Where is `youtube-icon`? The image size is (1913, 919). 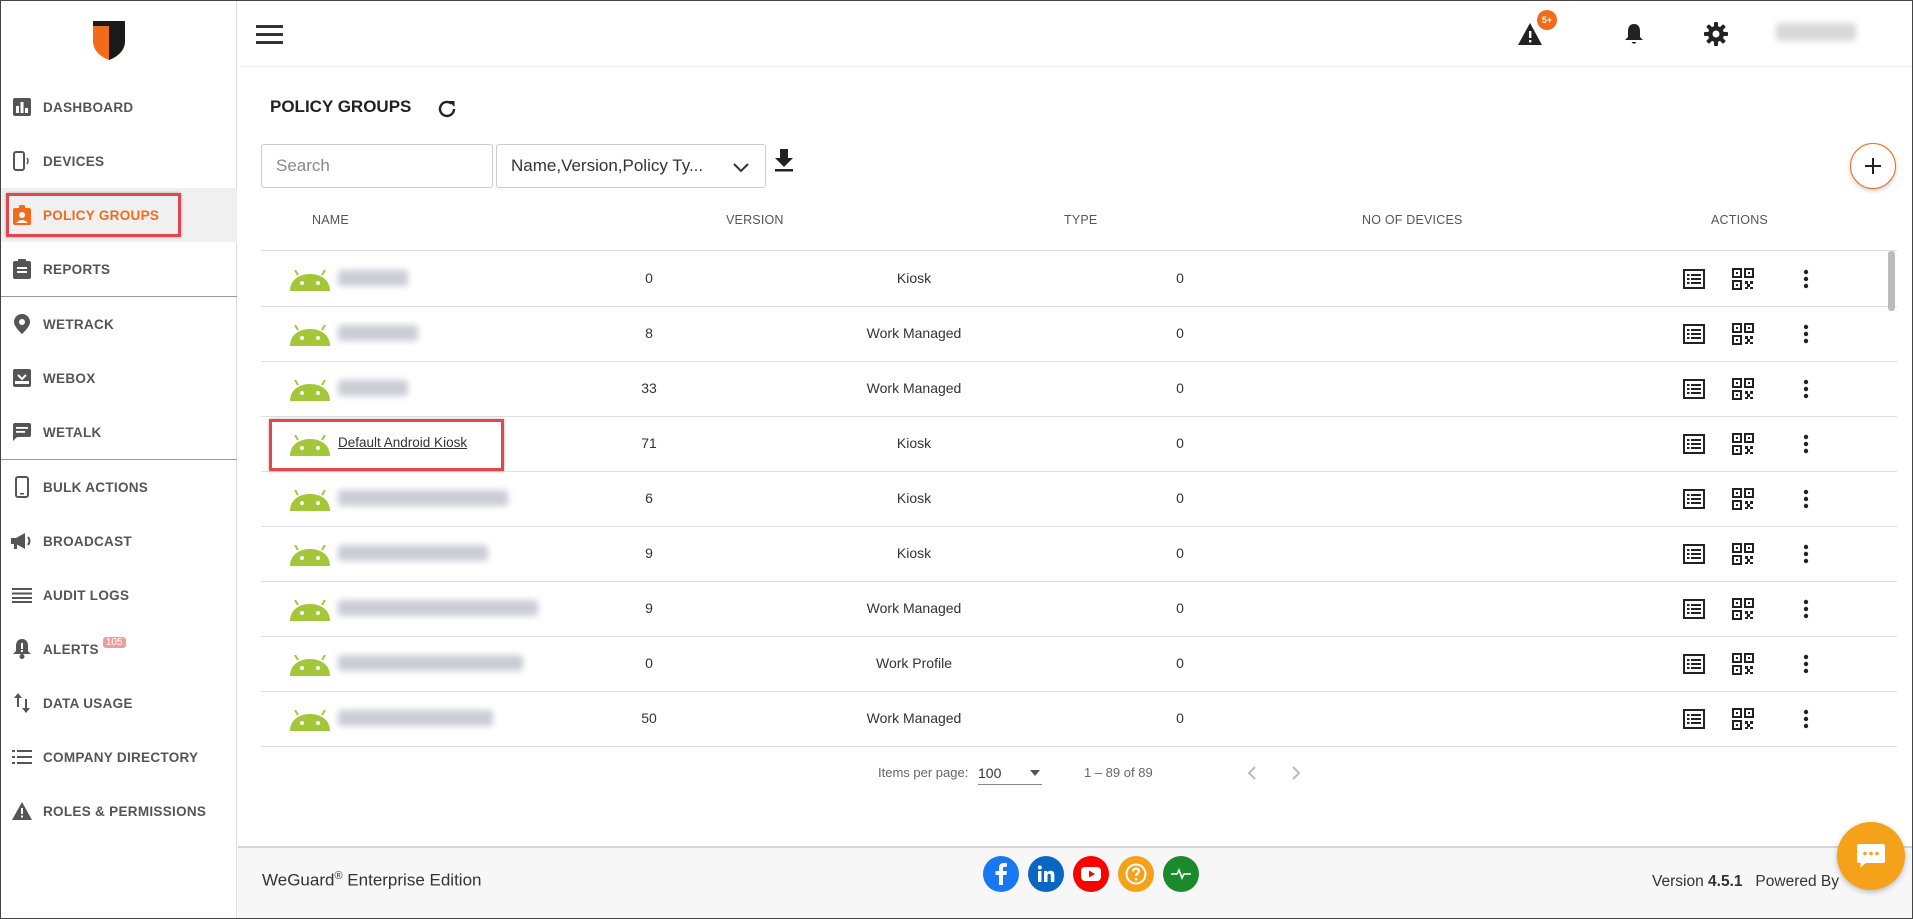
youtube-icon is located at coordinates (1091, 874).